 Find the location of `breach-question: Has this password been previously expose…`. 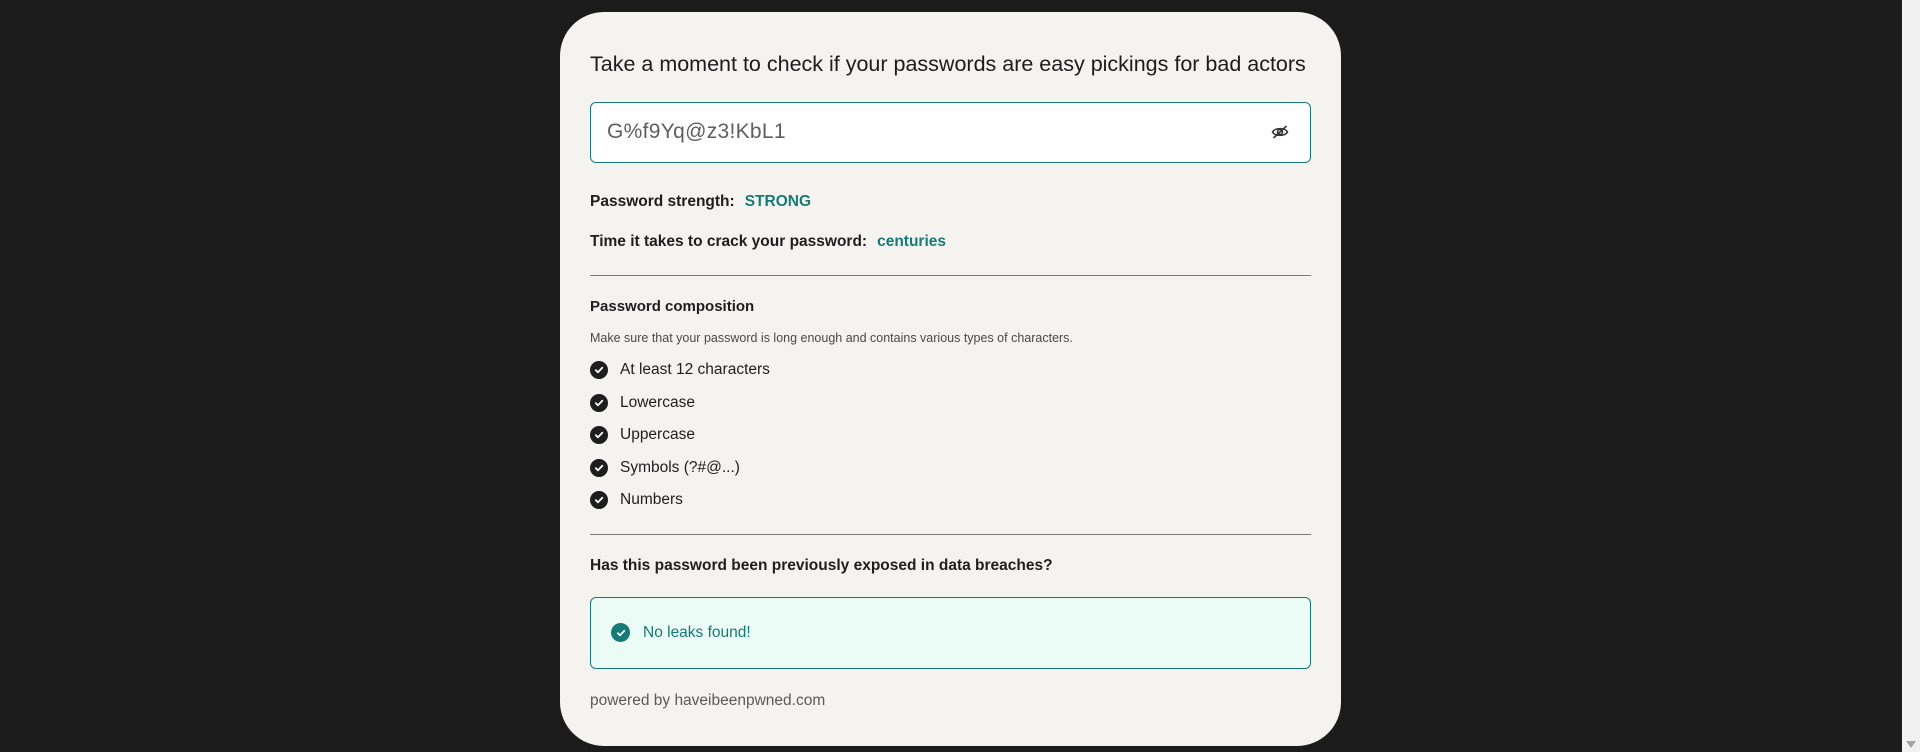

breach-question: Has this password been previously expose… is located at coordinates (821, 565).